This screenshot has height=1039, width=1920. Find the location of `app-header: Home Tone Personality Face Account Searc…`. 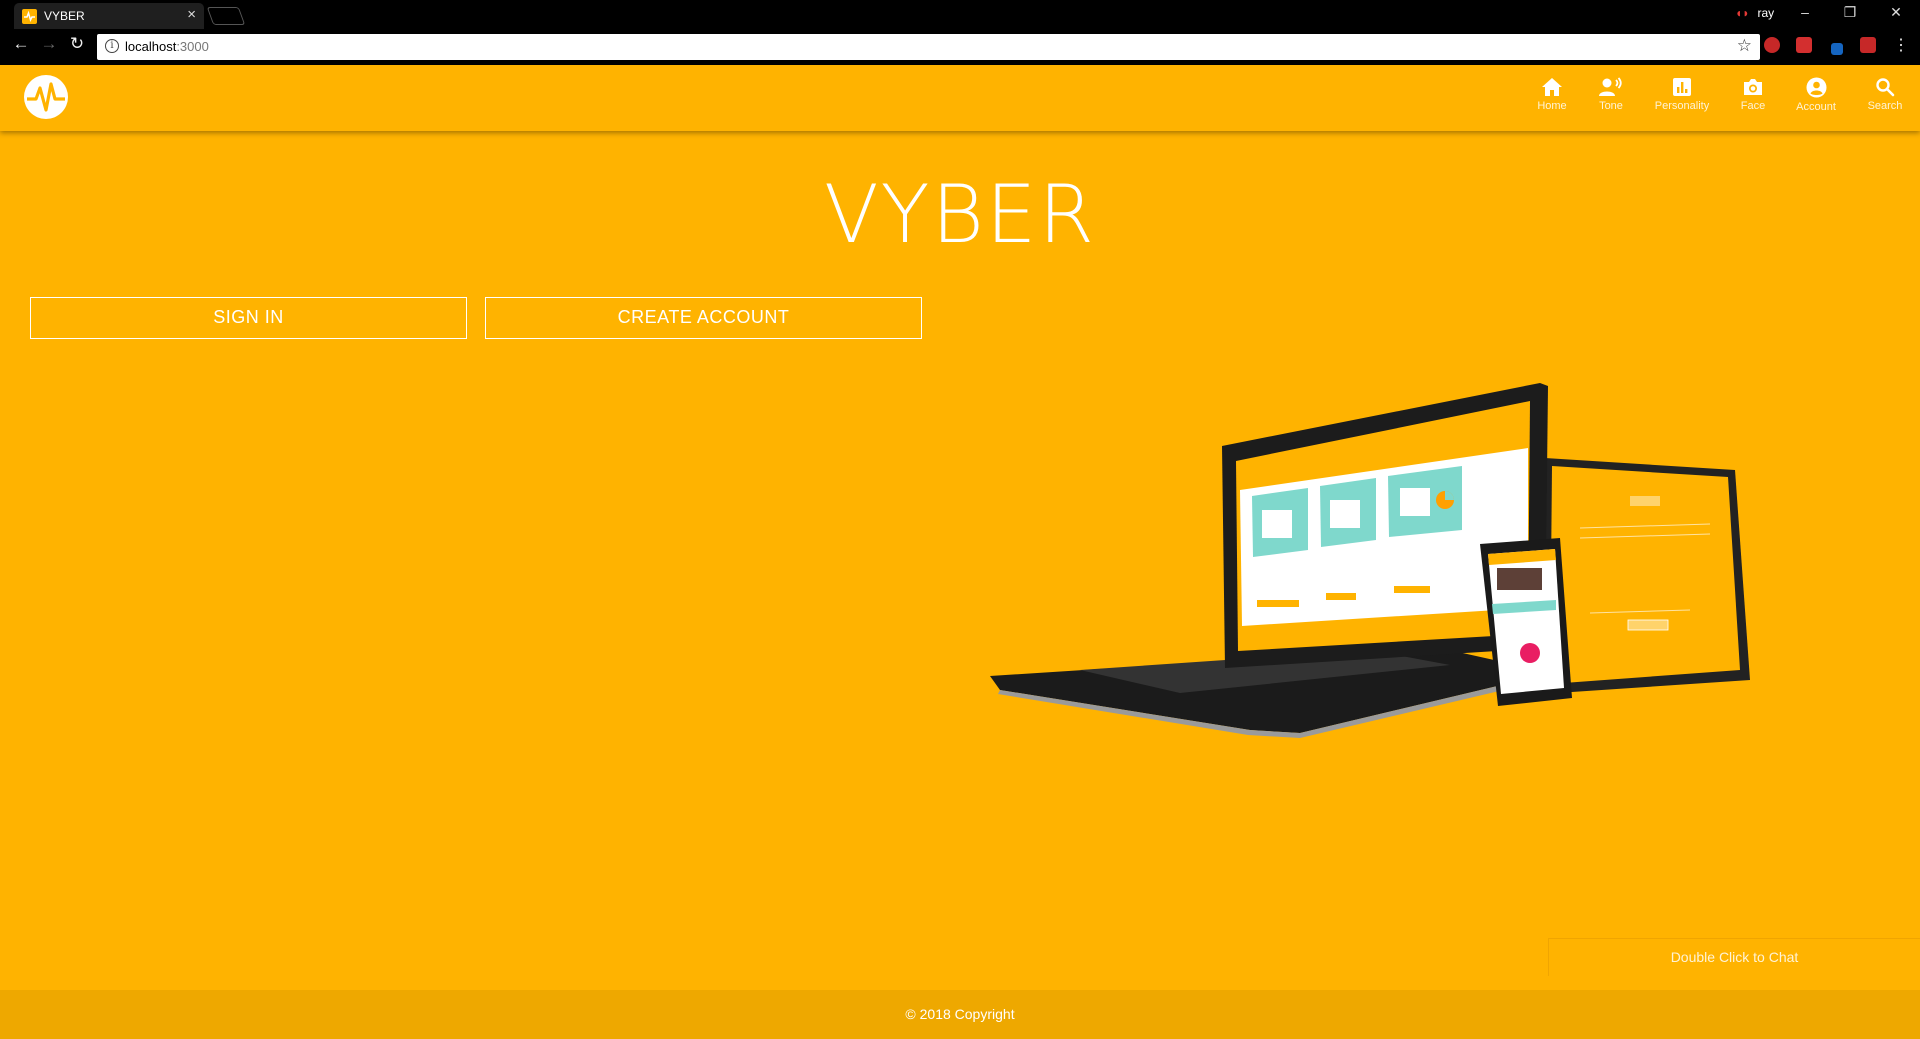

app-header: Home Tone Personality Face Account Searc… is located at coordinates (960, 98).